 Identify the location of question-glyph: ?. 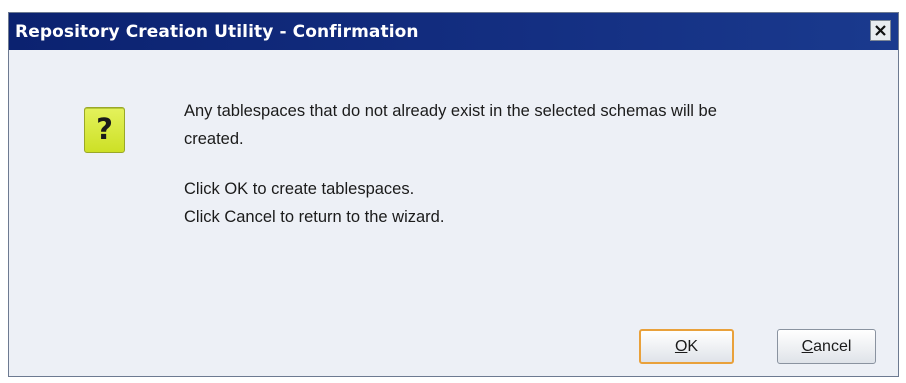
(104, 129).